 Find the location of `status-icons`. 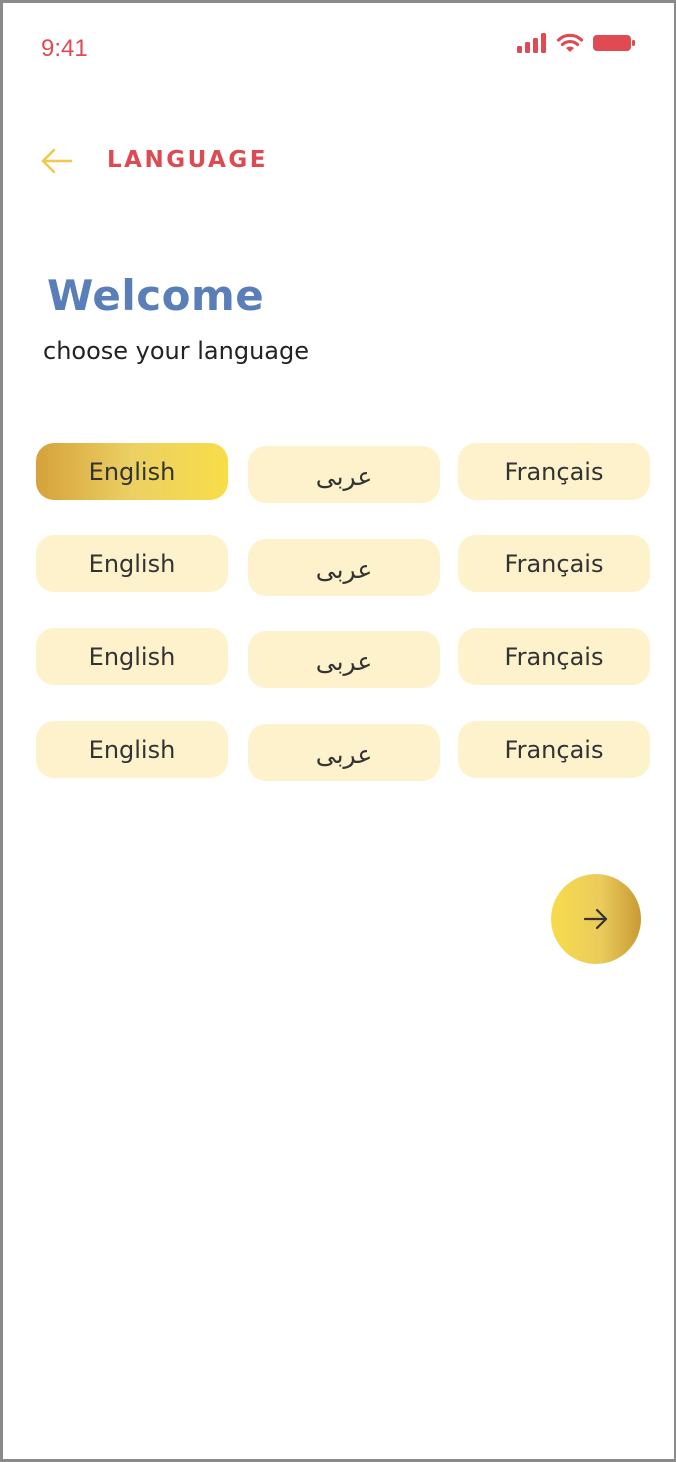

status-icons is located at coordinates (576, 43).